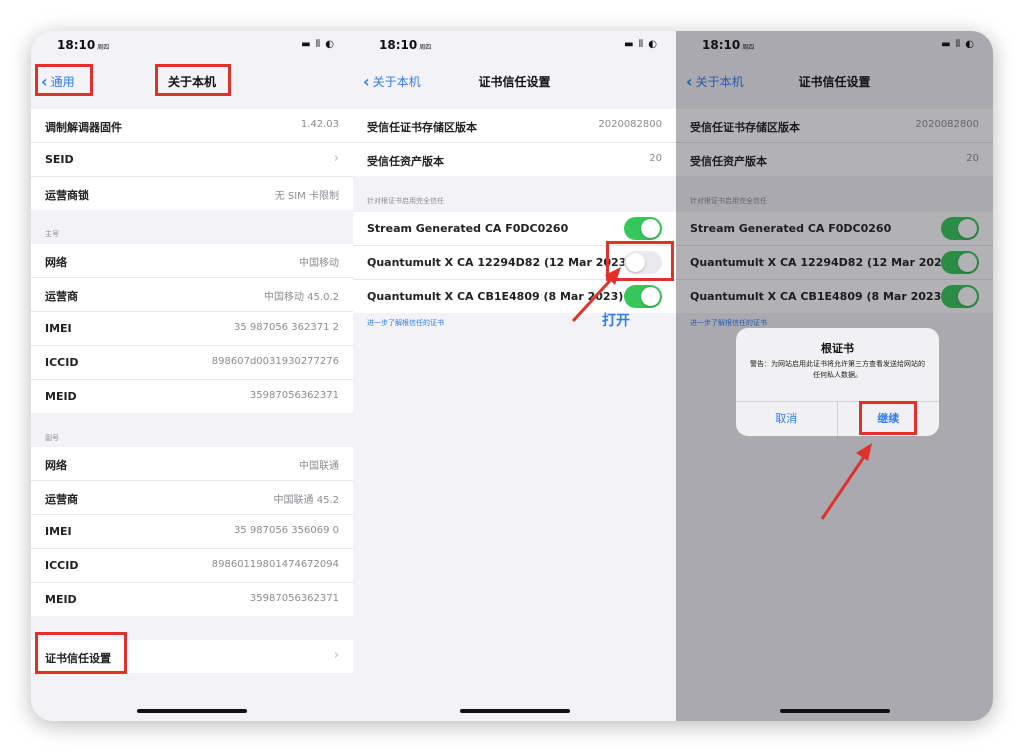 Image resolution: width=1024 pixels, height=753 pixels. Describe the element at coordinates (192, 363) in the screenshot. I see `list-item: ICCID 898607d0031930277276` at that location.